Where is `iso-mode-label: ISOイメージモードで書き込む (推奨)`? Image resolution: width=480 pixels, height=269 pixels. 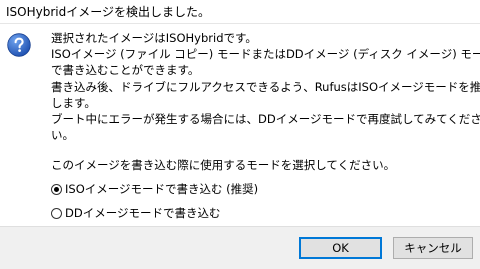 iso-mode-label: ISOイメージモードで書き込む (推奨) is located at coordinates (161, 189).